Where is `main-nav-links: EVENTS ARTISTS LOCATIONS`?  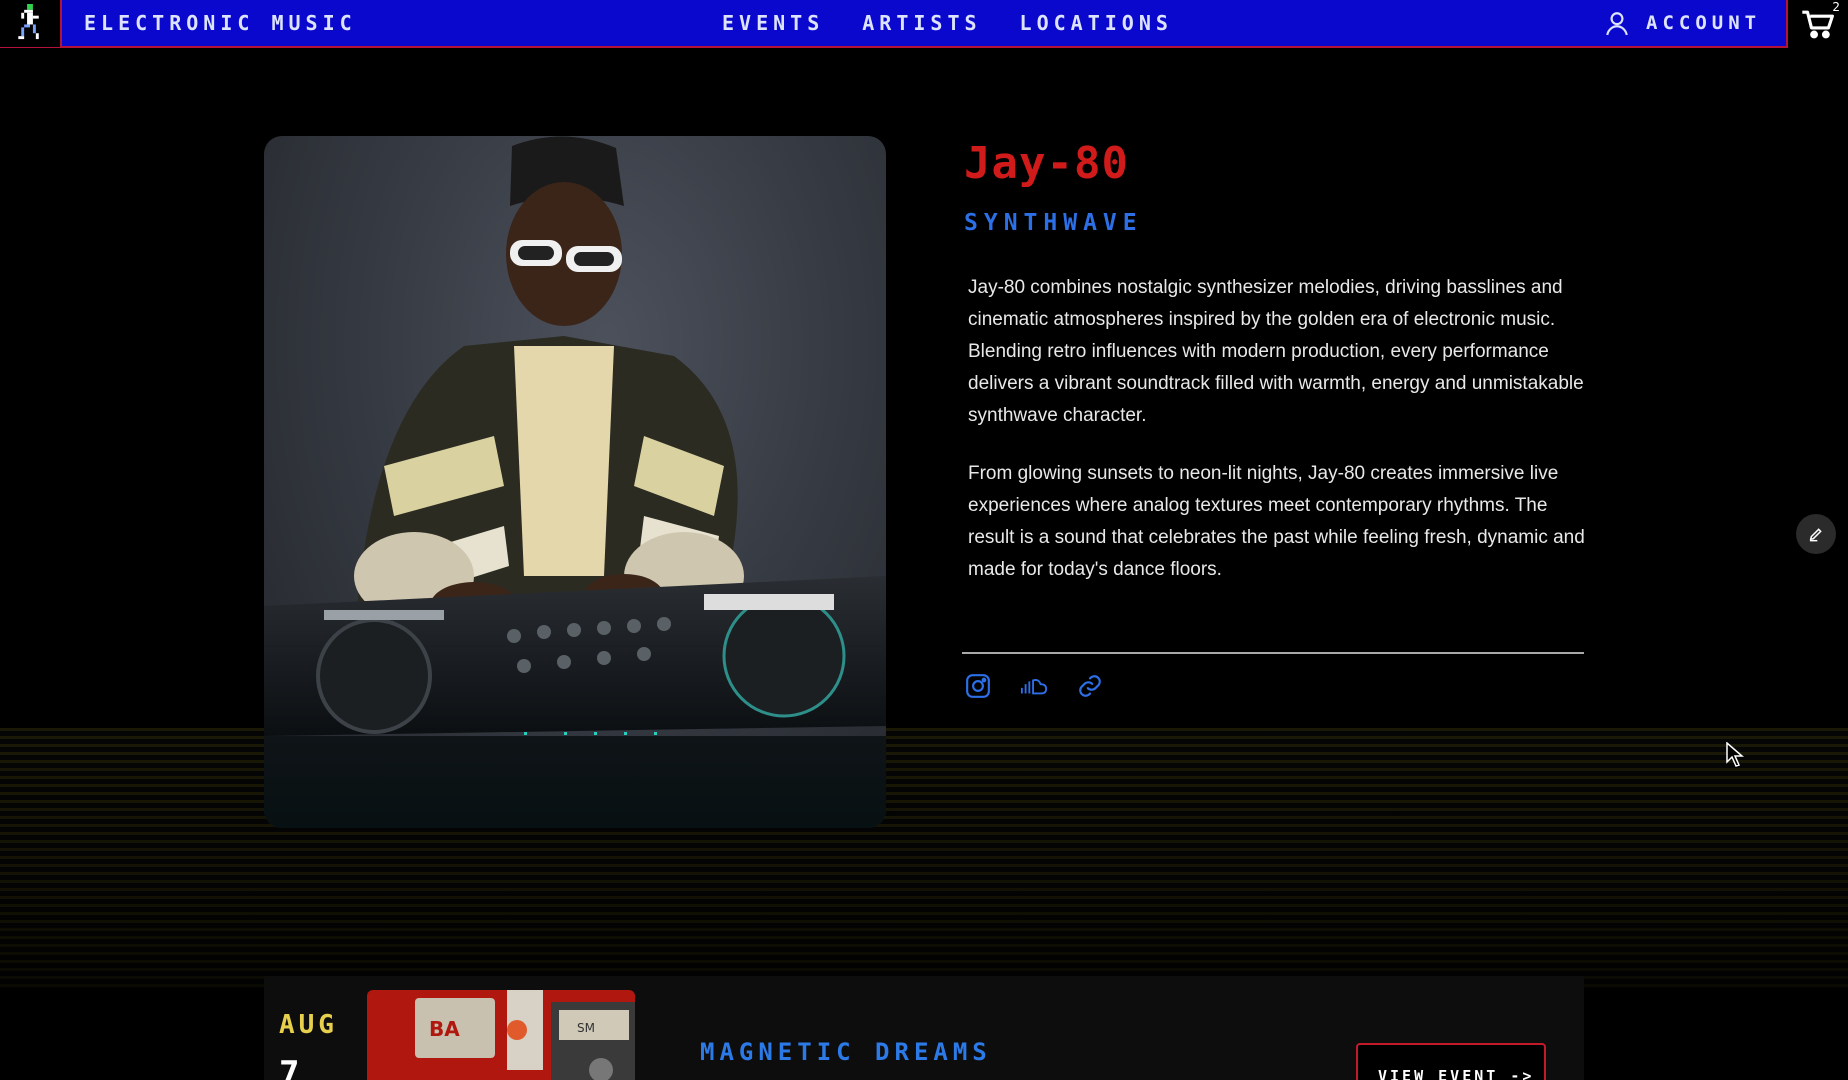 main-nav-links: EVENTS ARTISTS LOCATIONS is located at coordinates (966, 23).